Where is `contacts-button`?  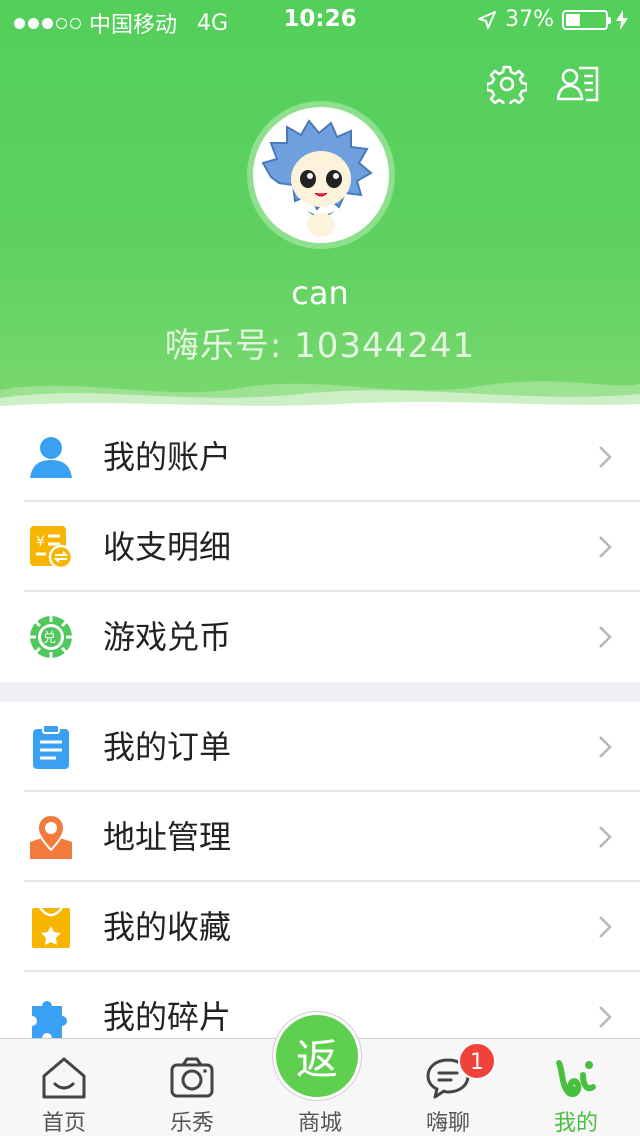
contacts-button is located at coordinates (578, 84).